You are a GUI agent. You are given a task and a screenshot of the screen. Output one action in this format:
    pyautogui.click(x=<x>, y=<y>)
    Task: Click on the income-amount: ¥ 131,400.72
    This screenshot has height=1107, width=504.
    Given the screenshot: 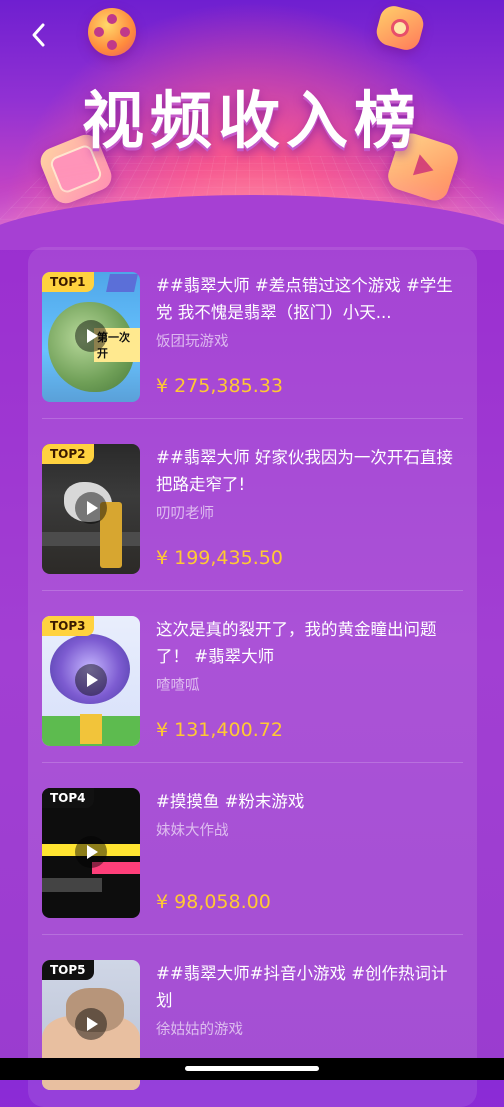 What is the action you would take?
    pyautogui.click(x=219, y=730)
    